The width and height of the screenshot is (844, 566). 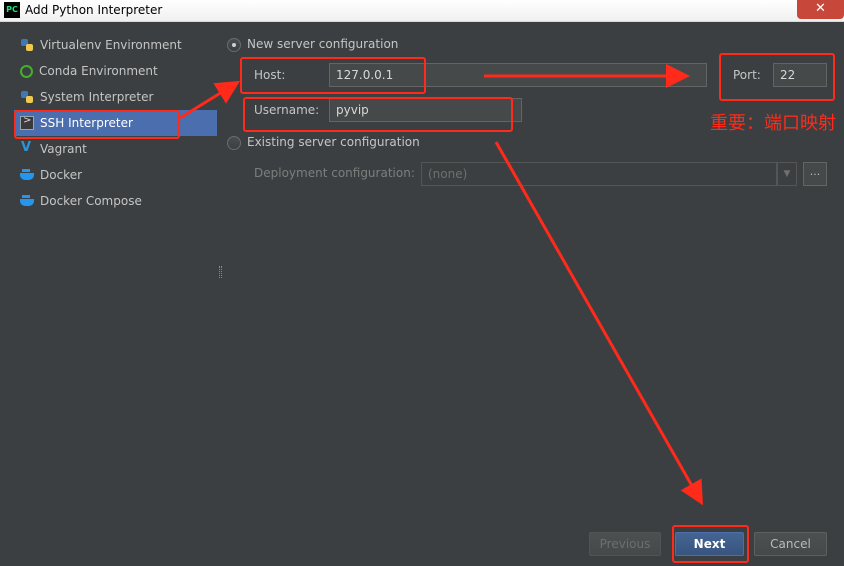 I want to click on highlight-next, so click(x=710, y=544).